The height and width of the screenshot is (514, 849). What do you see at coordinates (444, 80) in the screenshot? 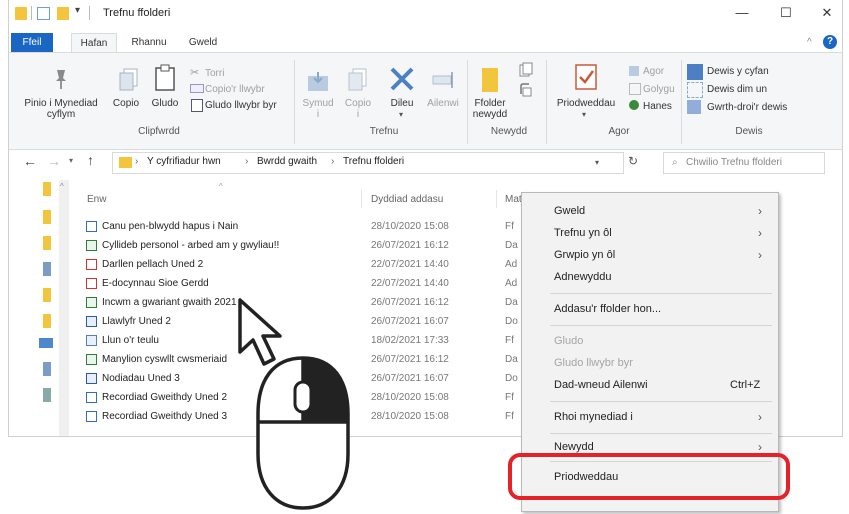
I see `rename-icon` at bounding box center [444, 80].